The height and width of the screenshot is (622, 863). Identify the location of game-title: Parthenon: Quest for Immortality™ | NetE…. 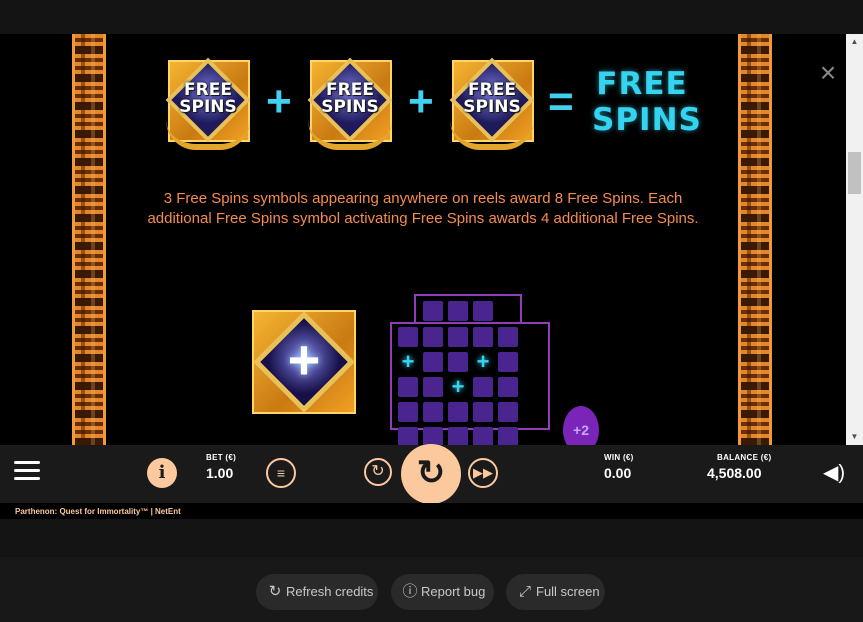
(98, 511).